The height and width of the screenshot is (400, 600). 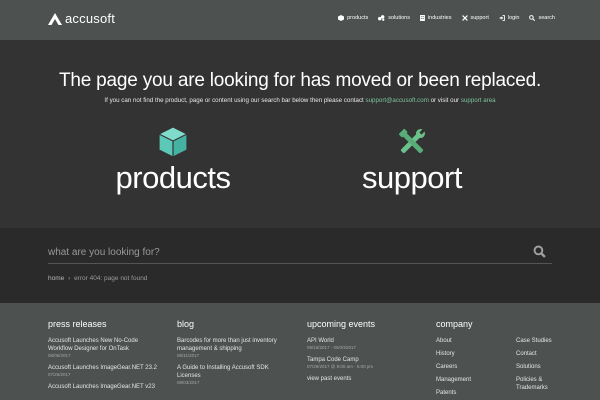 I want to click on logo-icon, so click(x=55, y=18).